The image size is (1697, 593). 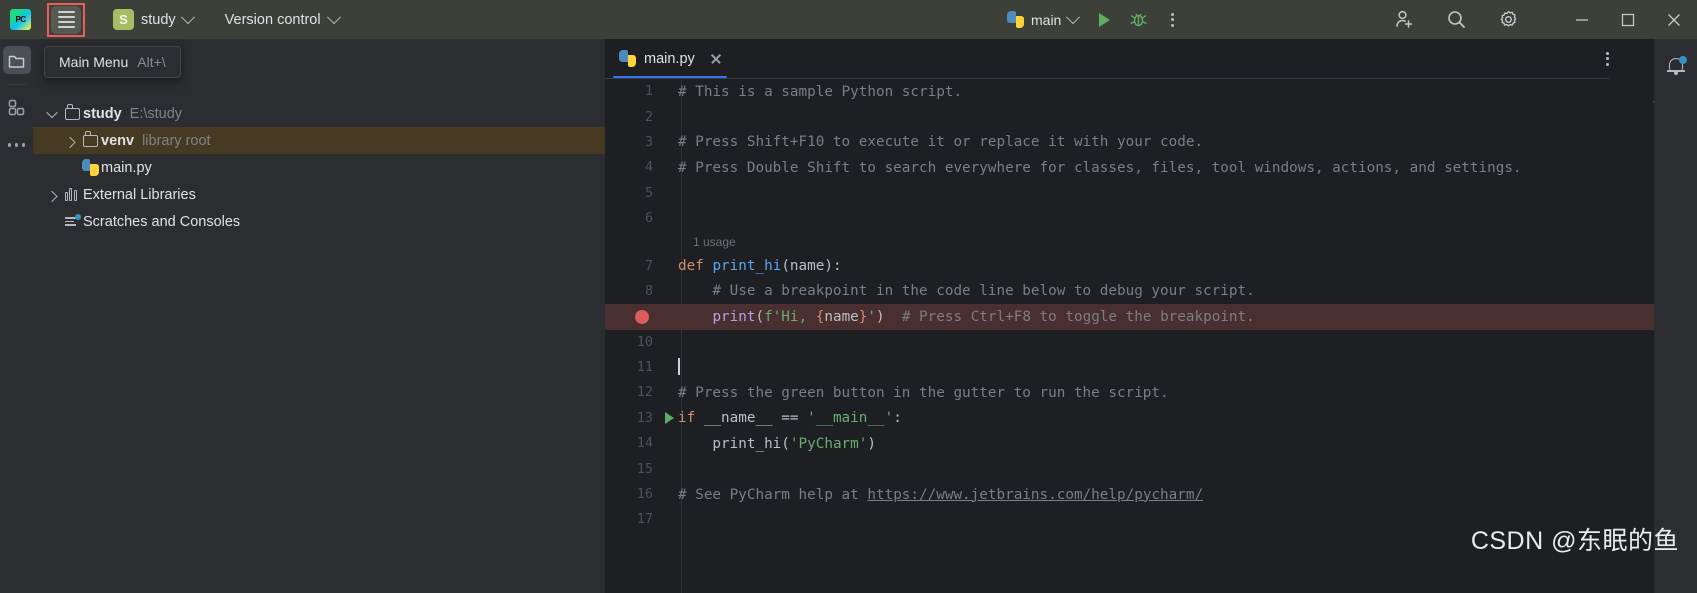 What do you see at coordinates (695, 317) in the screenshot?
I see `indent-token` at bounding box center [695, 317].